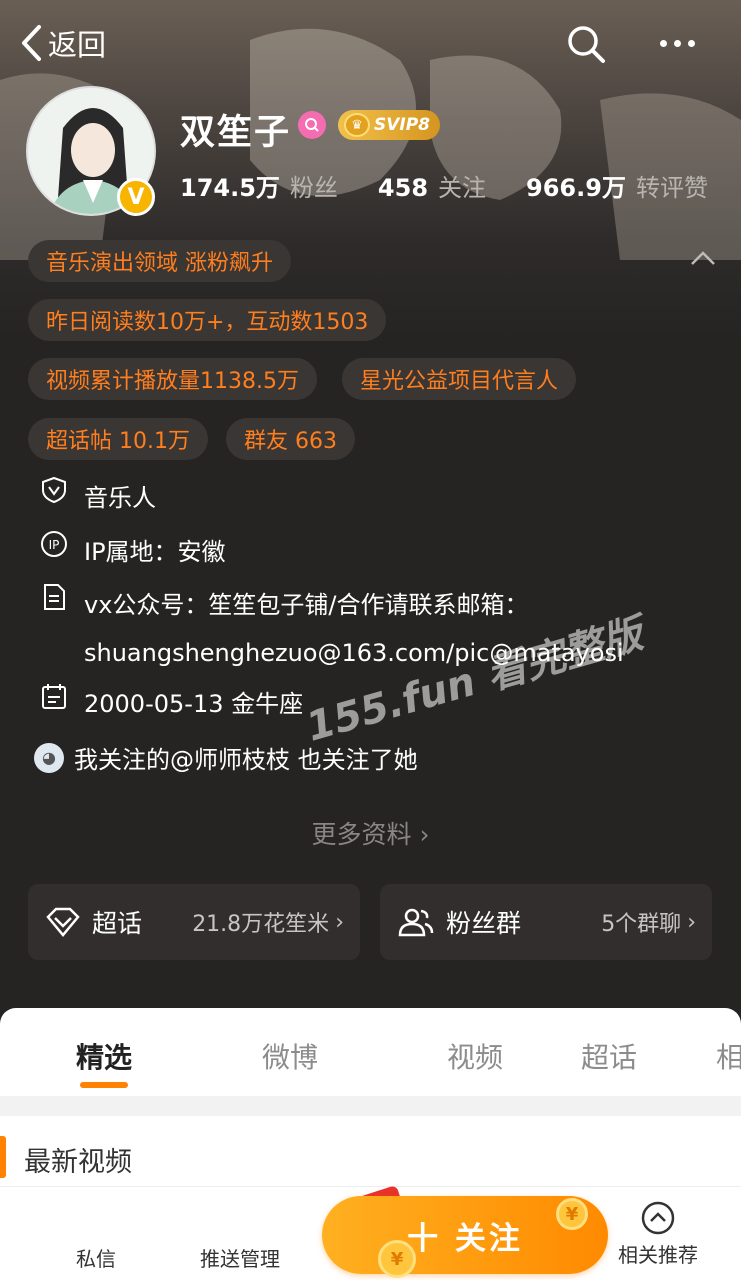  What do you see at coordinates (354, 653) in the screenshot?
I see `bio-line-2: shuangshenghezuo@163.com/pic@matayosi` at bounding box center [354, 653].